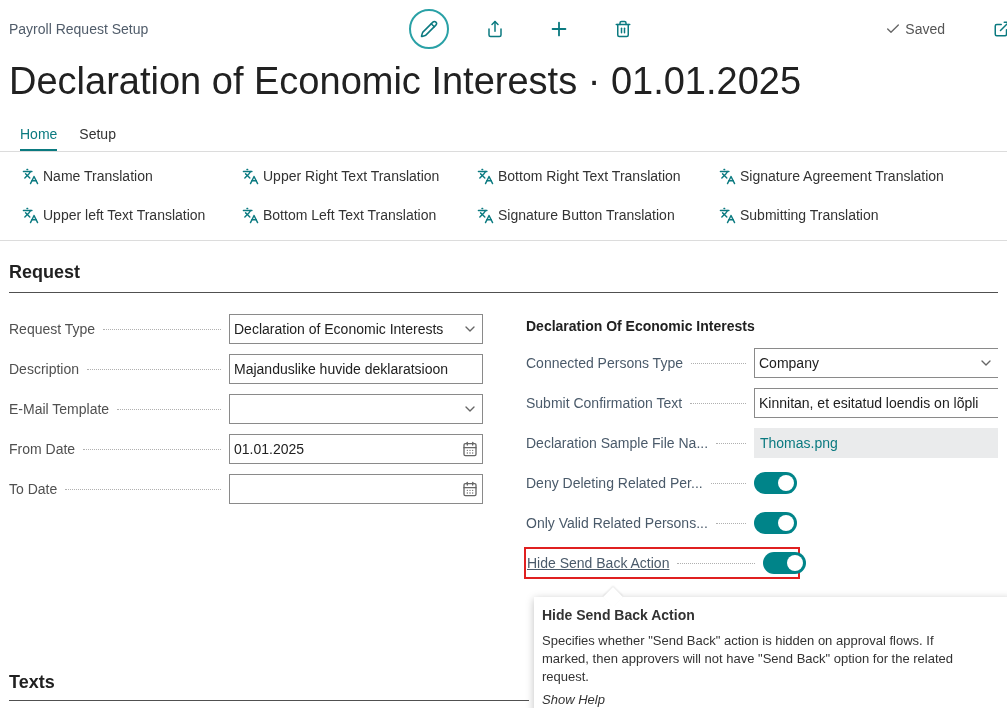 This screenshot has width=1007, height=708. I want to click on date-field: 01.01.2025, so click(356, 449).